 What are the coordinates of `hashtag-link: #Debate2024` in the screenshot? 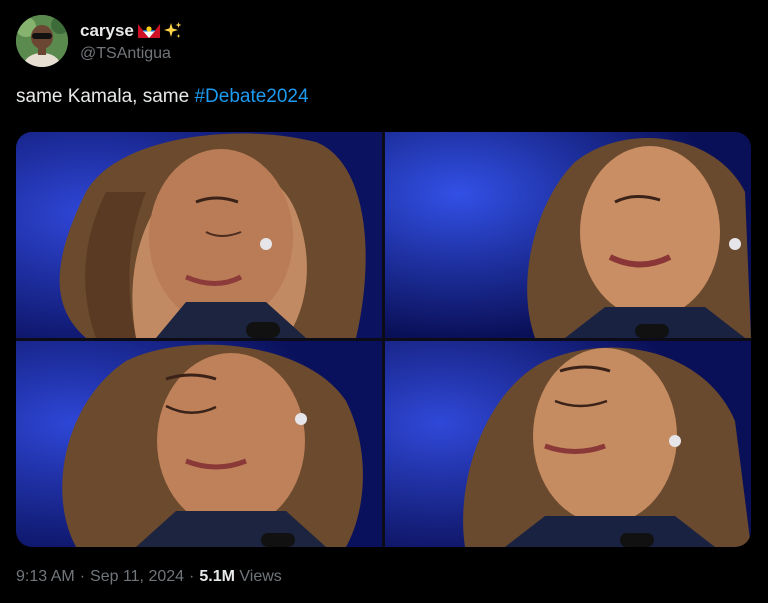 It's located at (251, 96).